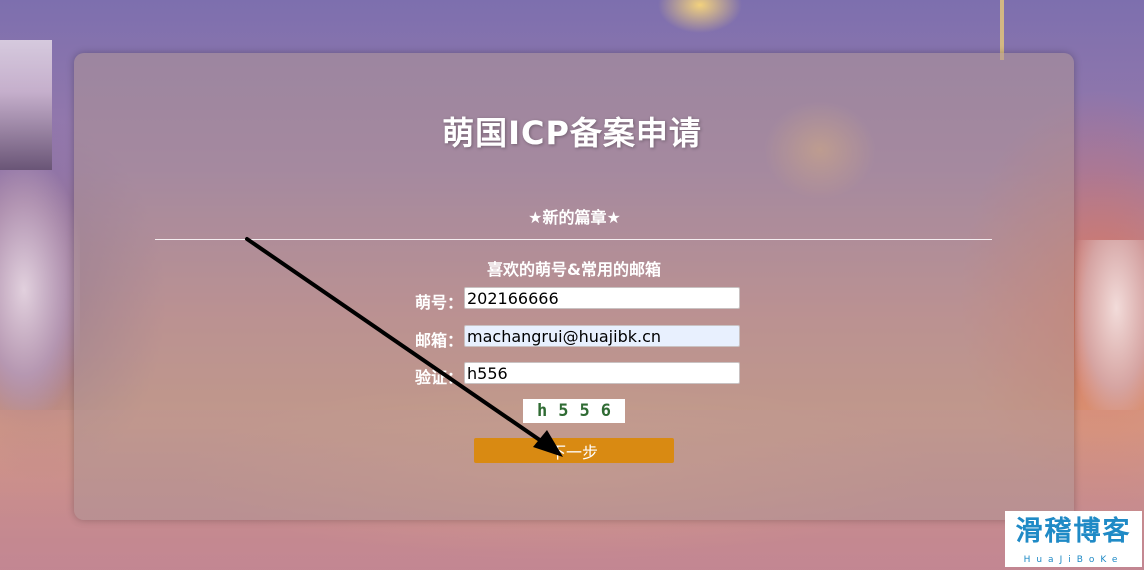  Describe the element at coordinates (574, 217) in the screenshot. I see `section-subtitle: ★新的篇章★` at that location.